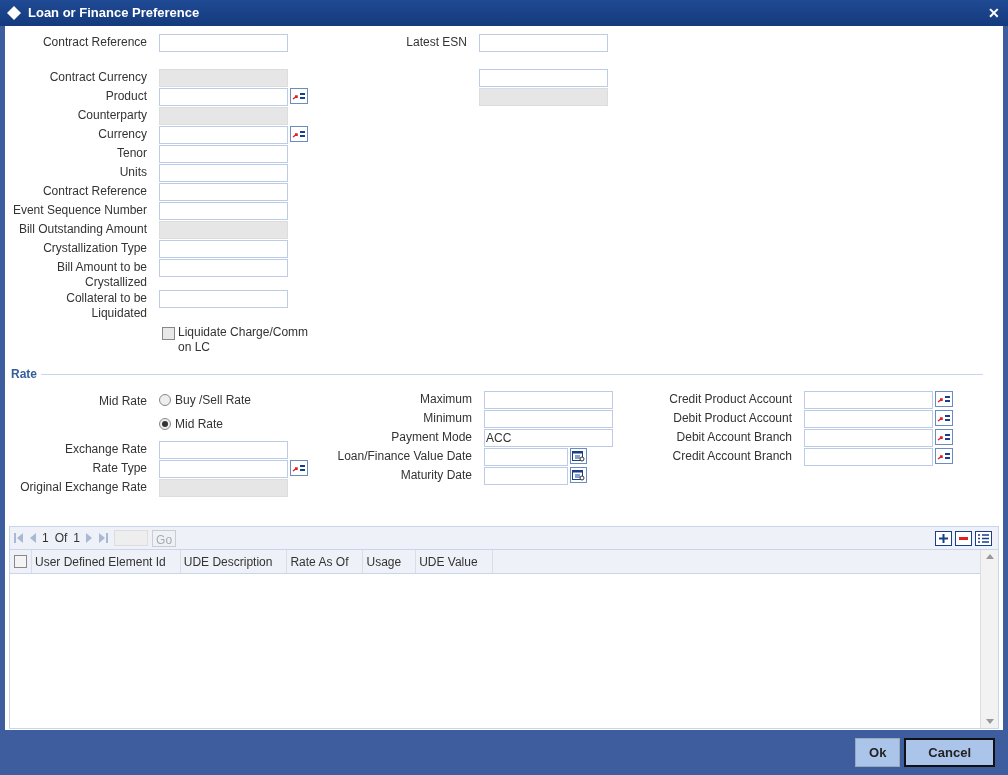 The height and width of the screenshot is (775, 1008). I want to click on field-label: Rate Type, so click(119, 468).